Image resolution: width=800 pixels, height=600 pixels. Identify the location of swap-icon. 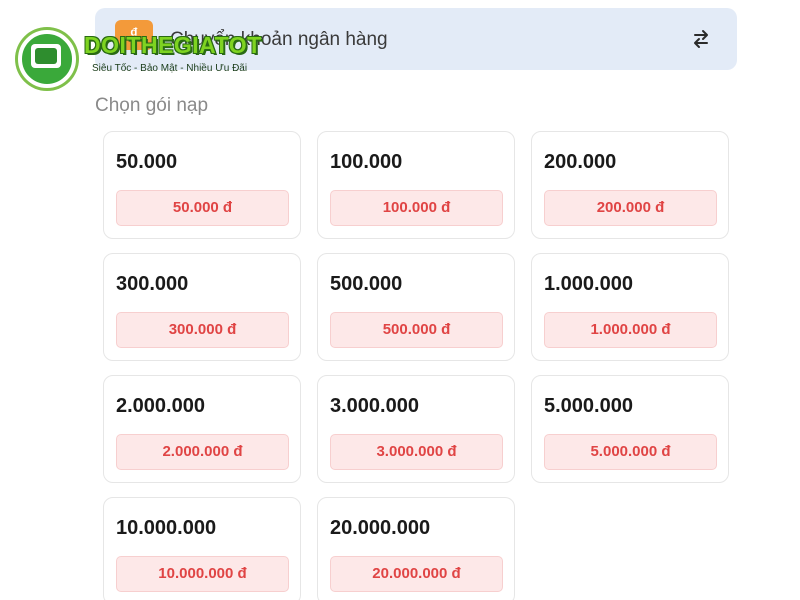
(701, 39).